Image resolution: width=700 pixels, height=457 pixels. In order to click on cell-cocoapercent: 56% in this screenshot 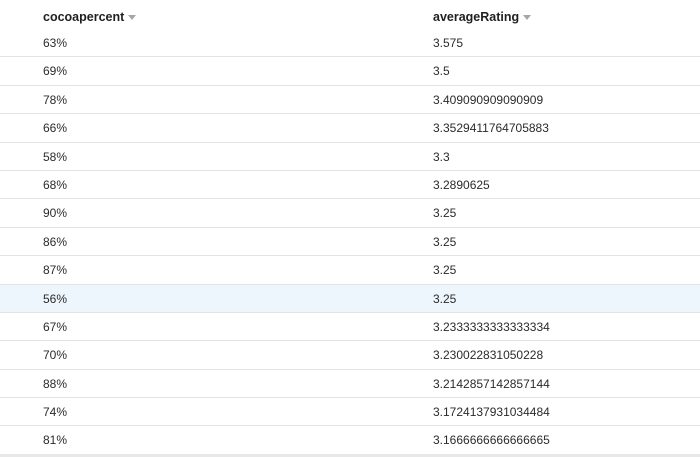, I will do `click(55, 298)`.